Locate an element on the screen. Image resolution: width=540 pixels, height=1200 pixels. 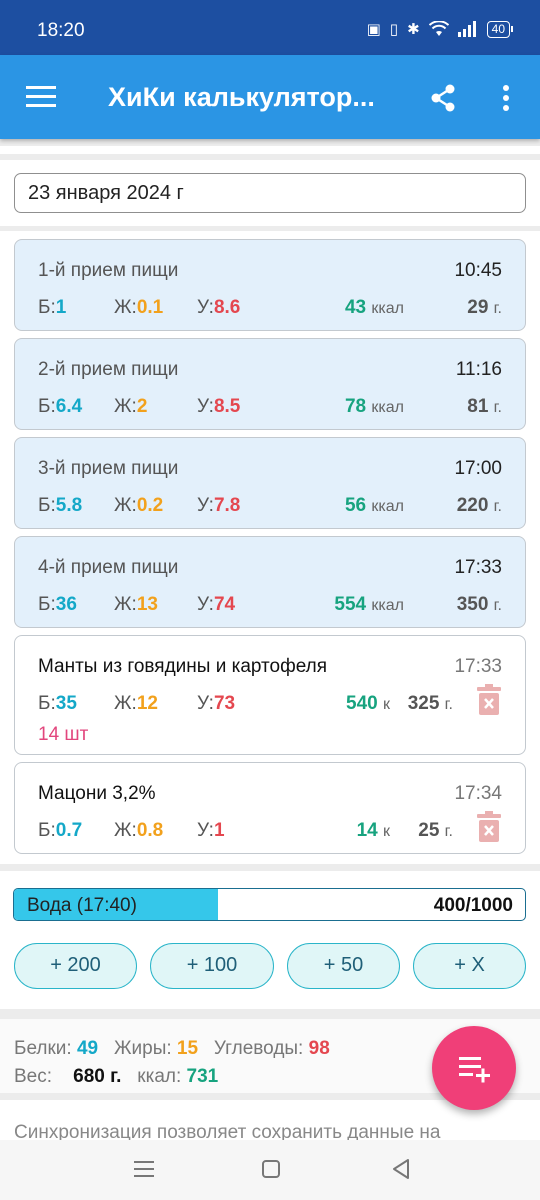
home-icon is located at coordinates (271, 1169).